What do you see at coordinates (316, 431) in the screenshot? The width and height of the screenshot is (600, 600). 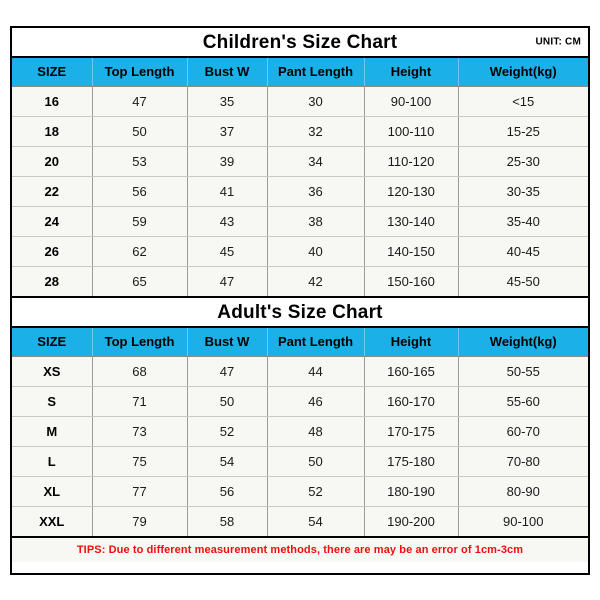 I see `cell-pant-length: 48` at bounding box center [316, 431].